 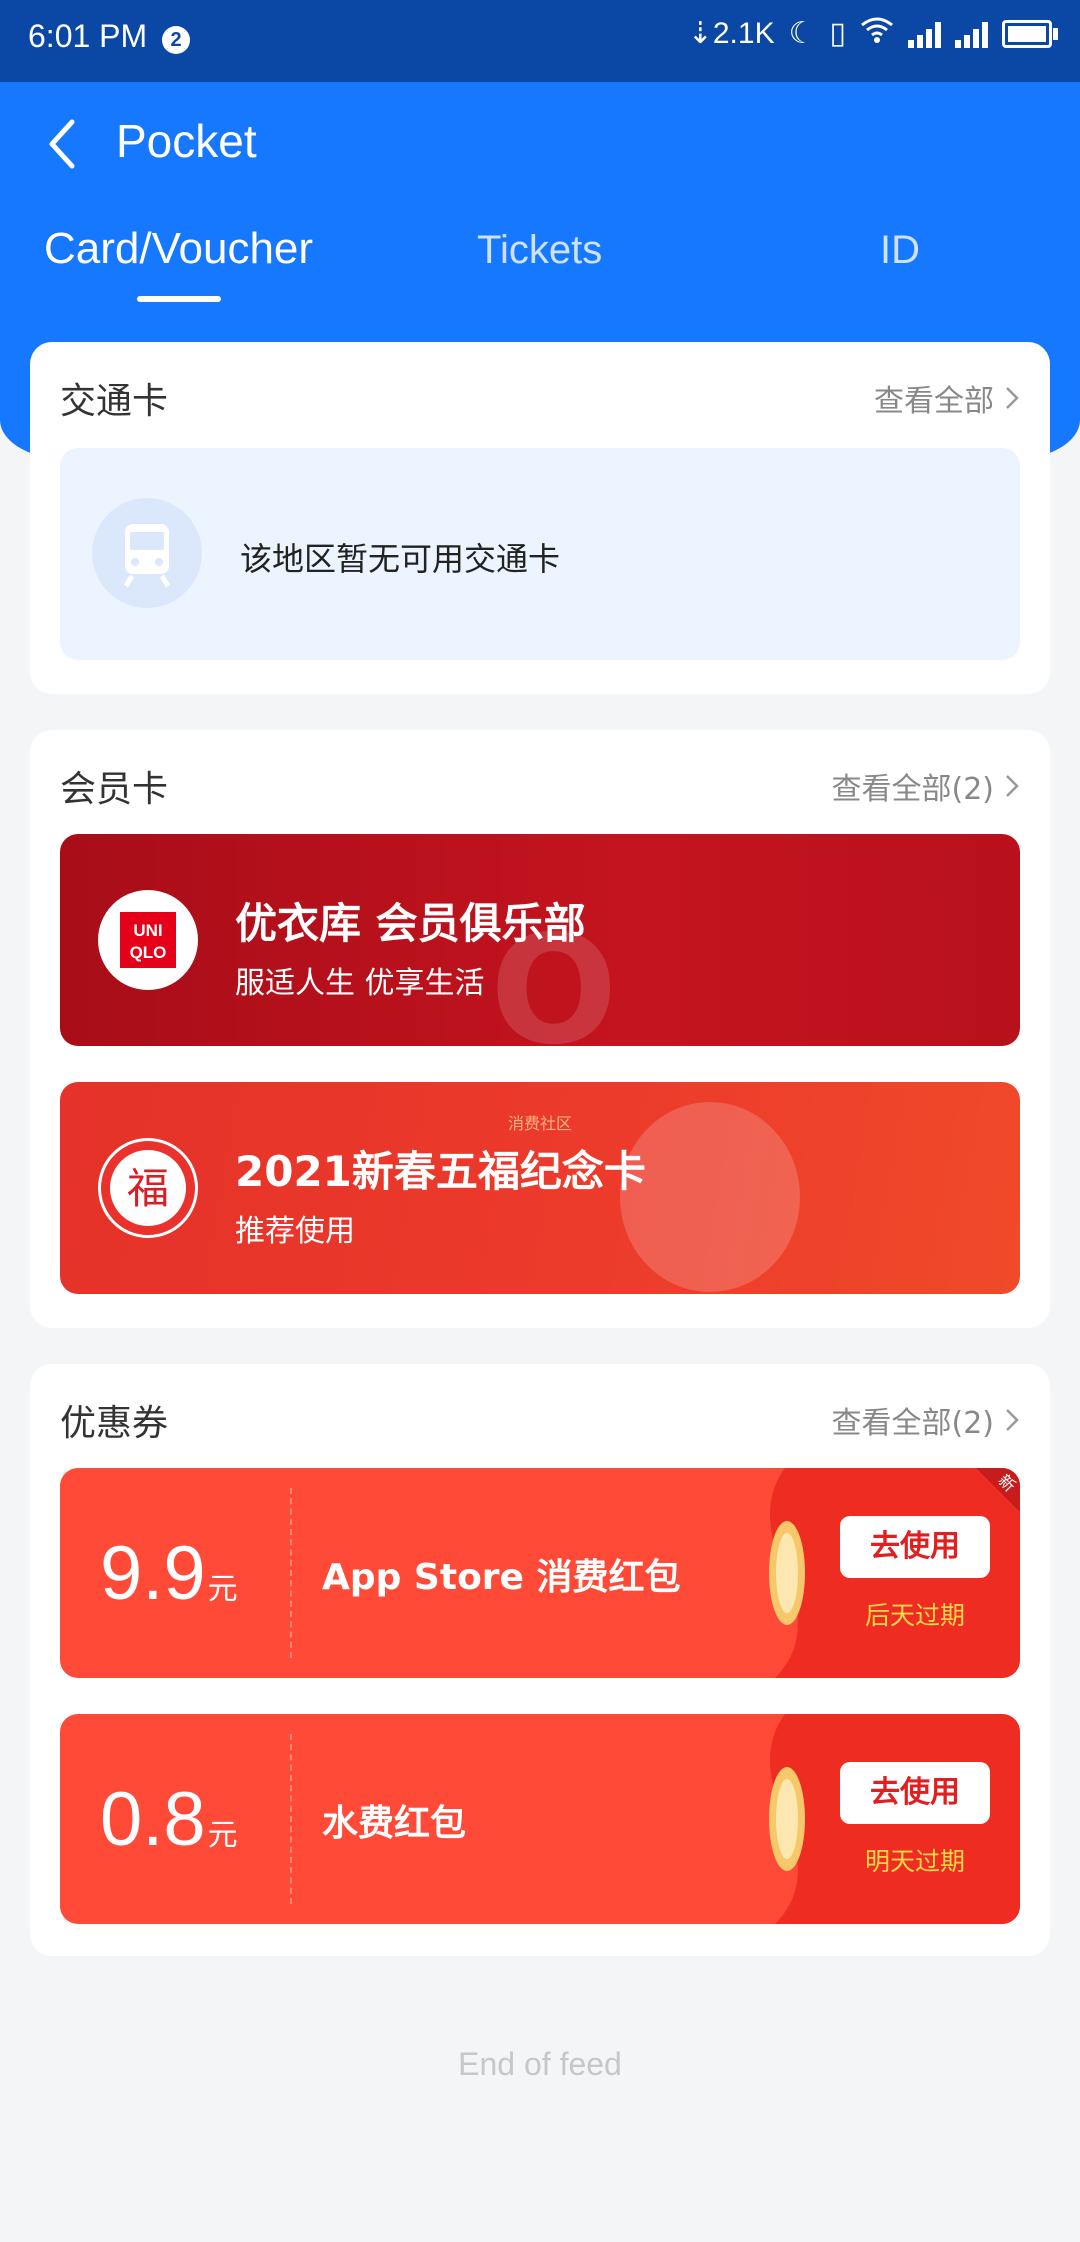 What do you see at coordinates (394, 1823) in the screenshot?
I see `coupon-name: 水费红包` at bounding box center [394, 1823].